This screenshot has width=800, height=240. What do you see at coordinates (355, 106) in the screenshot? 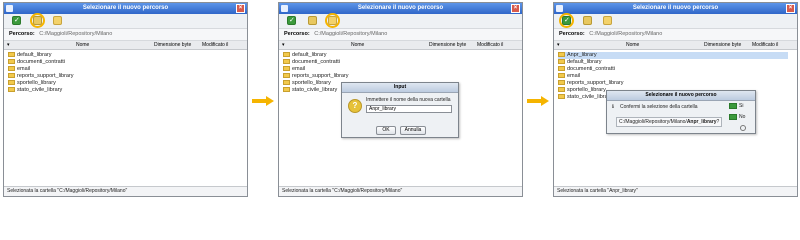
I see `question-icon: ?` at bounding box center [355, 106].